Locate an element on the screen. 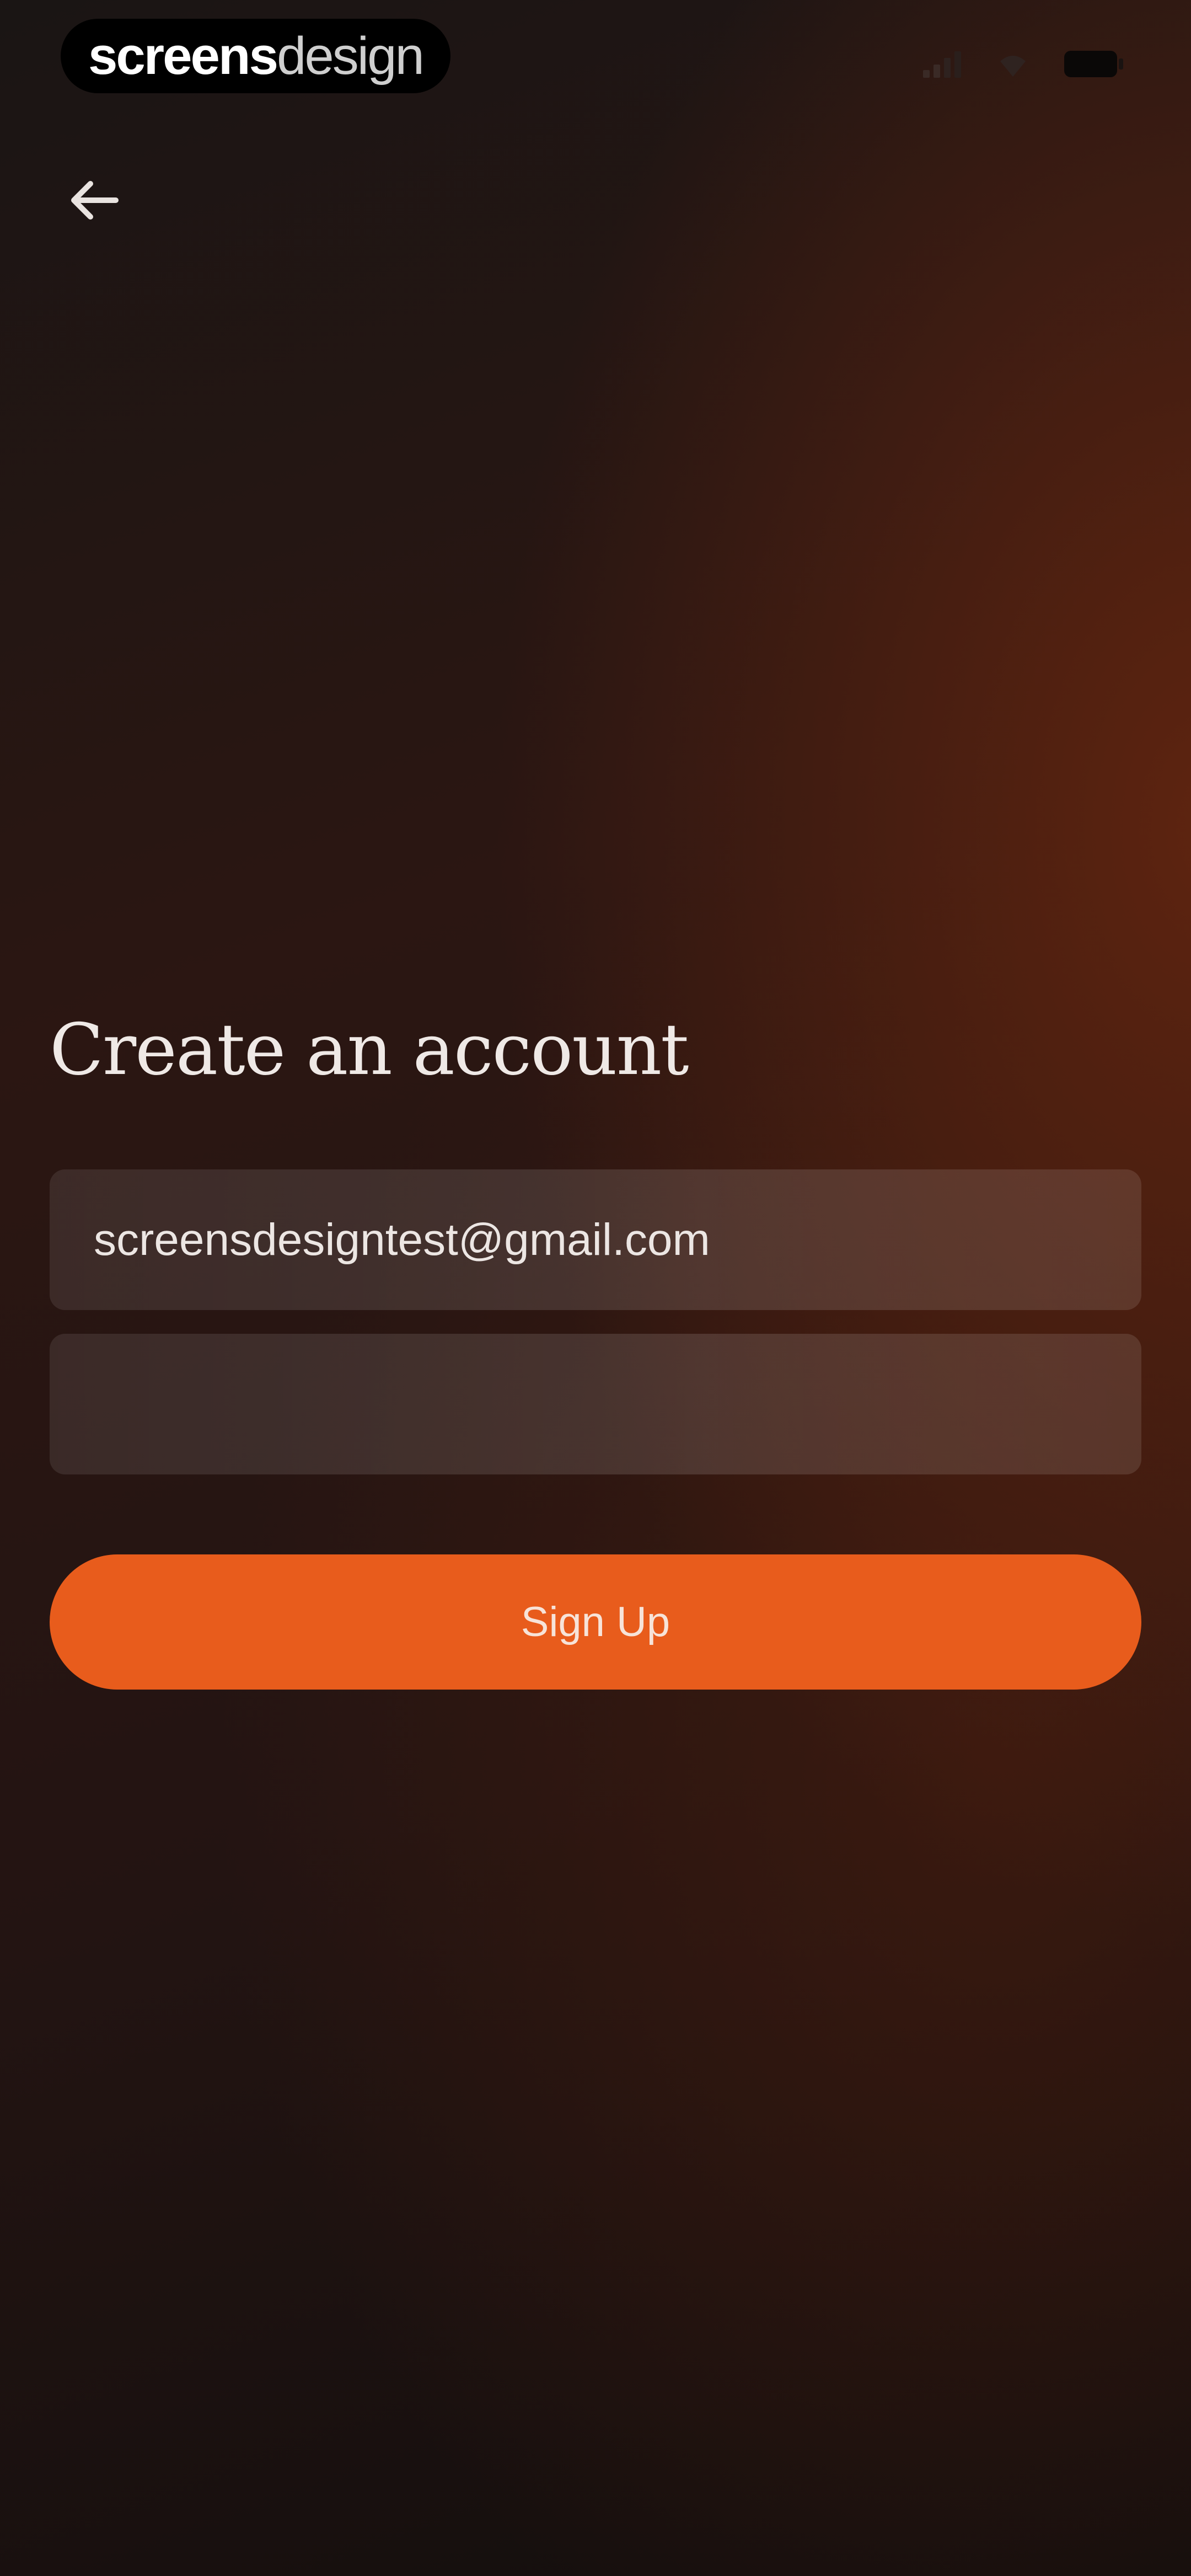  password-field is located at coordinates (595, 1404).